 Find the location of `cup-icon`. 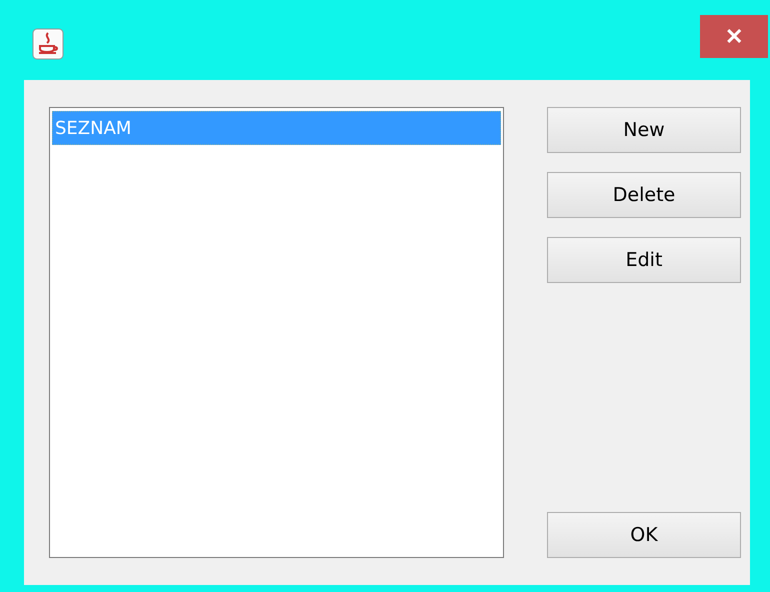

cup-icon is located at coordinates (48, 44).